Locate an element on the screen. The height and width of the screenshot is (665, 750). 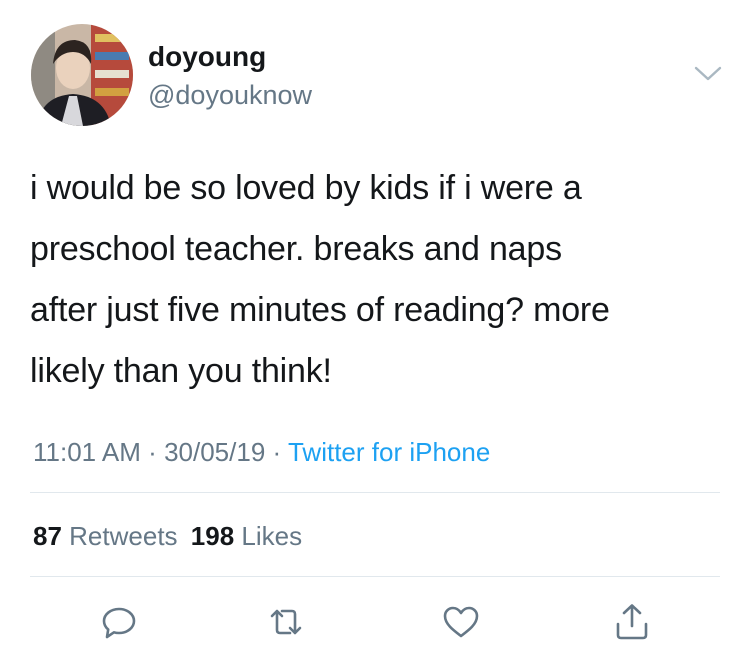
reply-icon is located at coordinates (119, 623).